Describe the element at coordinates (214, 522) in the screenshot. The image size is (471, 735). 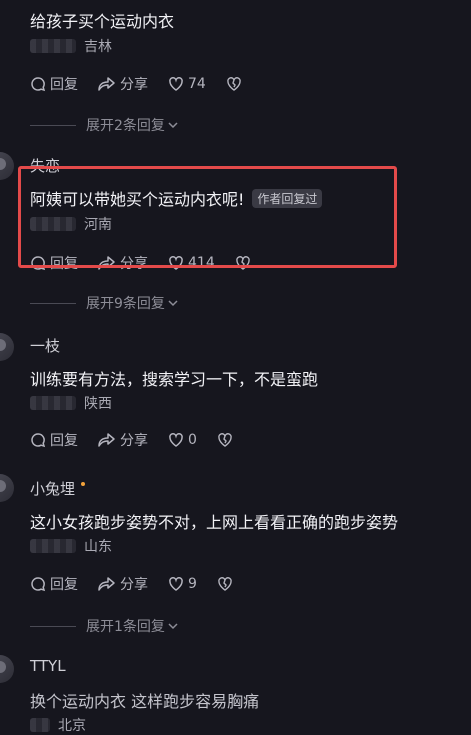
I see `comment-text: 这小女孩跑步姿势不对，上网上看看正确的跑步姿势` at that location.